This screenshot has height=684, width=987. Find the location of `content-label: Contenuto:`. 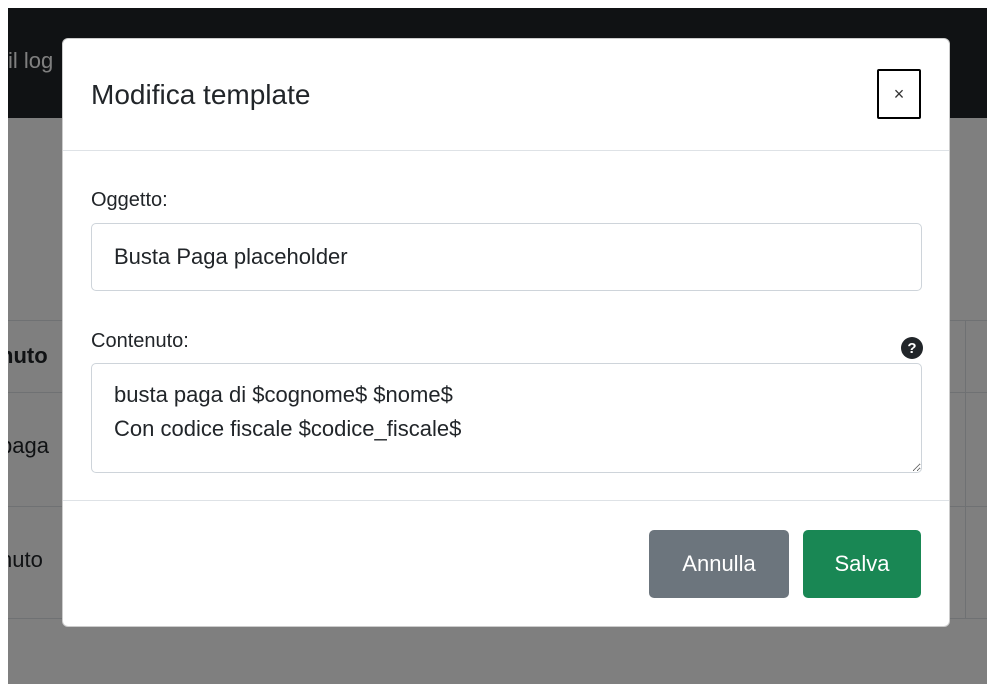

content-label: Contenuto: is located at coordinates (140, 341).